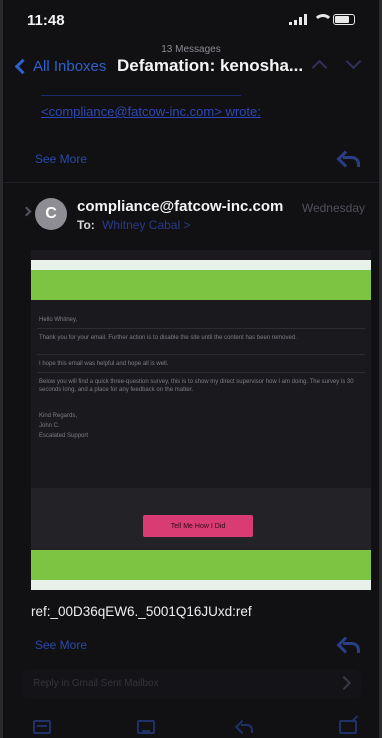 This screenshot has height=738, width=382. What do you see at coordinates (70, 66) in the screenshot?
I see `back-label: All Inboxes` at bounding box center [70, 66].